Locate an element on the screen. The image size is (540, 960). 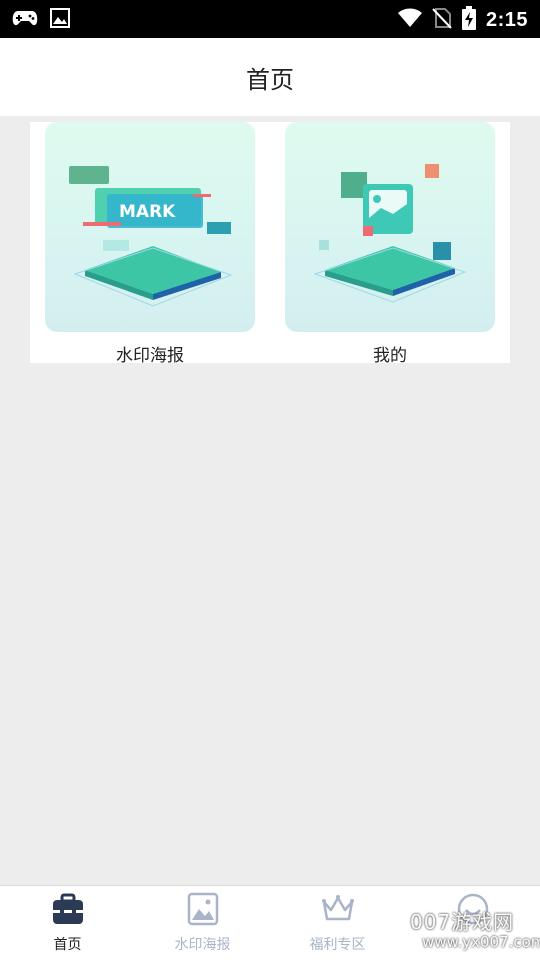
status-bar: 2:15 is located at coordinates (270, 19).